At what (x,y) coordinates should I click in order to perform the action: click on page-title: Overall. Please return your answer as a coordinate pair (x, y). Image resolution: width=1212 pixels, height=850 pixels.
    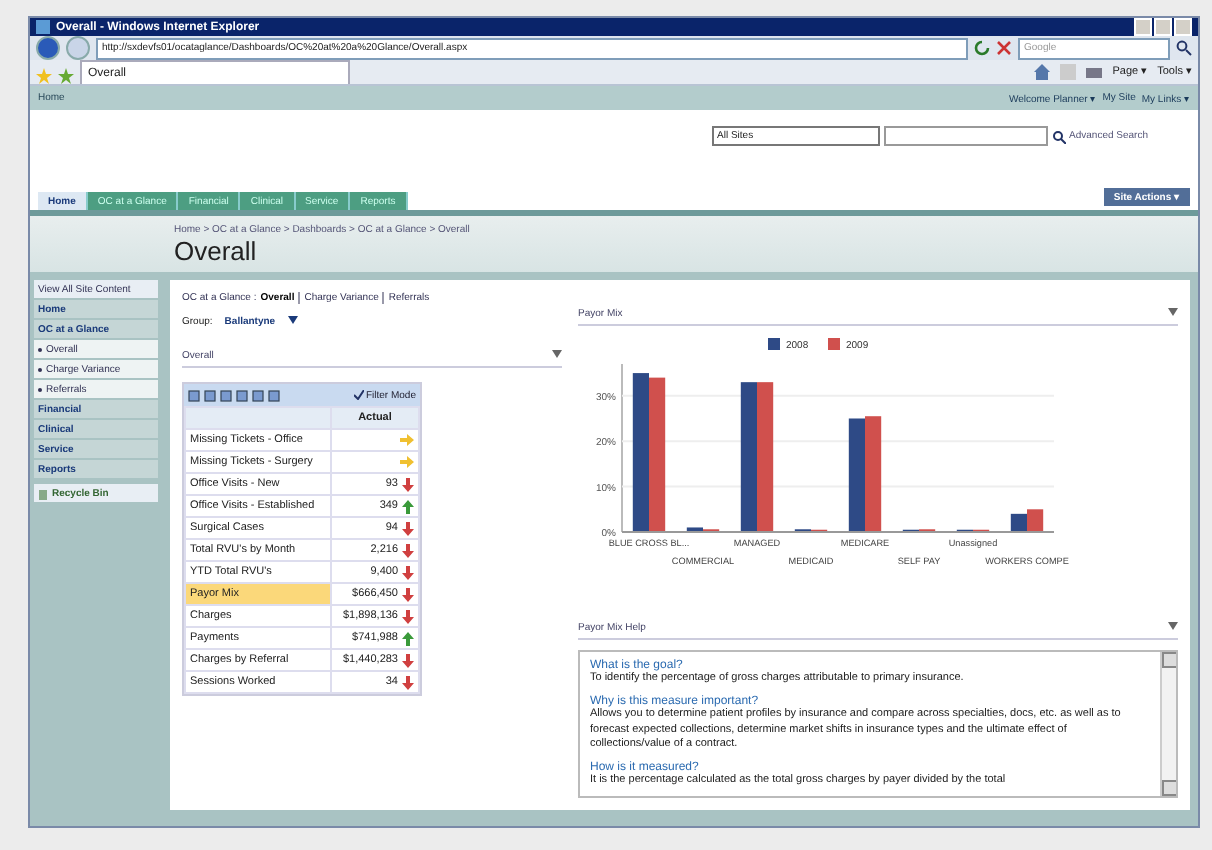
    Looking at the image, I should click on (216, 250).